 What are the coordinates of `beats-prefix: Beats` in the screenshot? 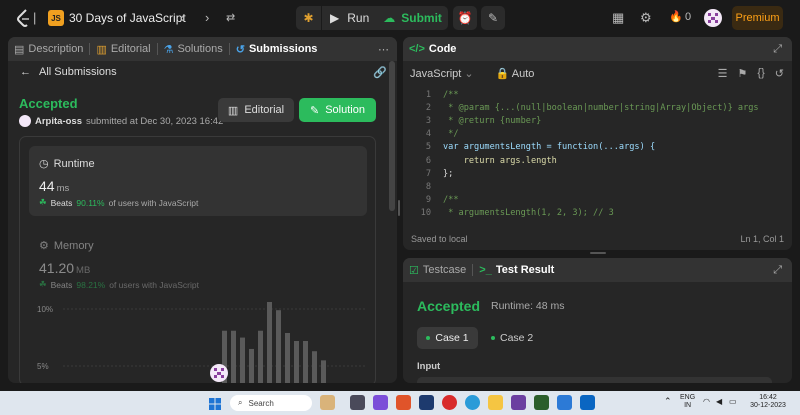 It's located at (61, 202).